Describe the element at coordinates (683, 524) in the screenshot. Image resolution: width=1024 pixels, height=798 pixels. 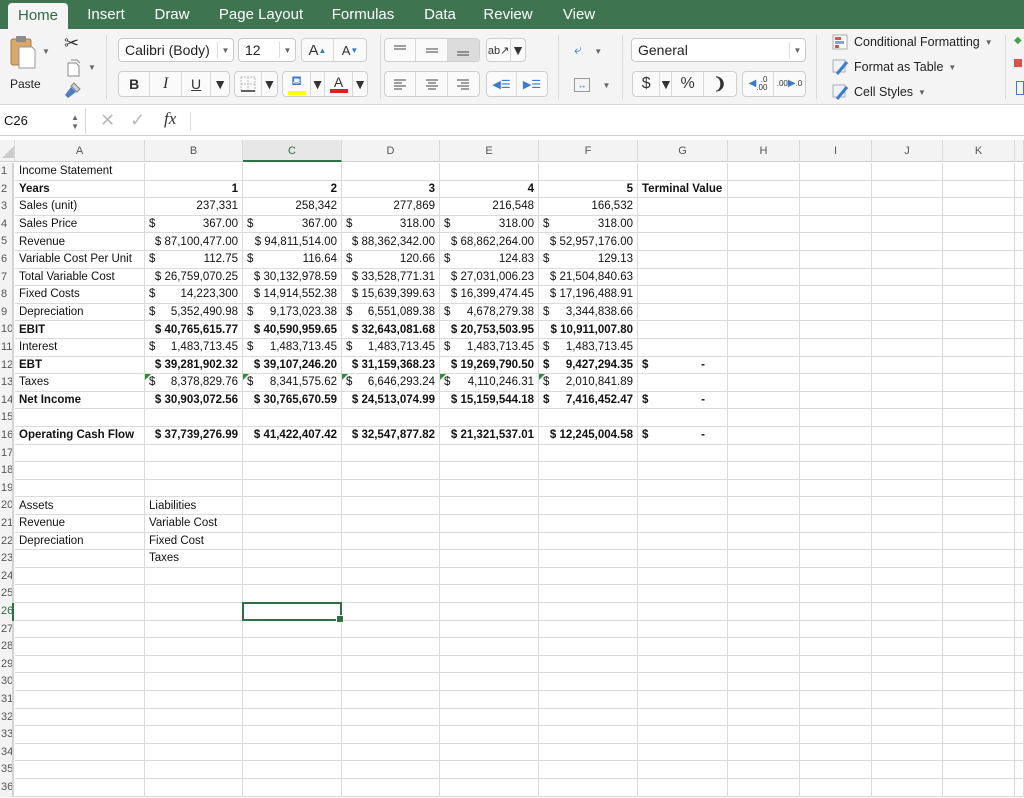
I see `cell-g21` at that location.